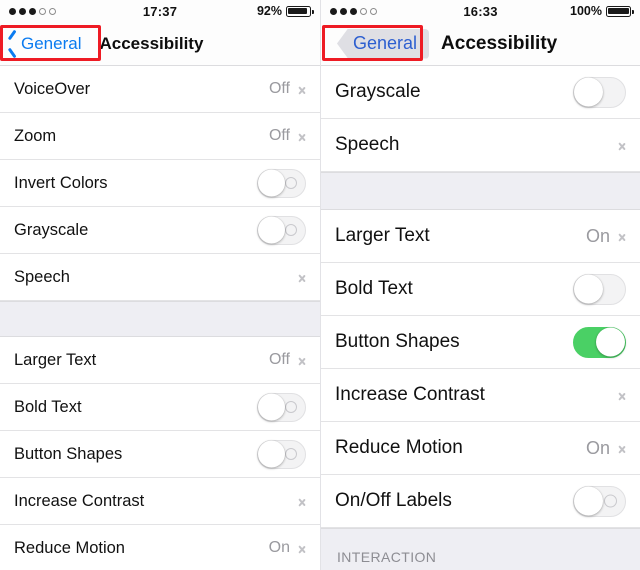 The width and height of the screenshot is (640, 570). I want to click on list-item-label: Zoom, so click(35, 135).